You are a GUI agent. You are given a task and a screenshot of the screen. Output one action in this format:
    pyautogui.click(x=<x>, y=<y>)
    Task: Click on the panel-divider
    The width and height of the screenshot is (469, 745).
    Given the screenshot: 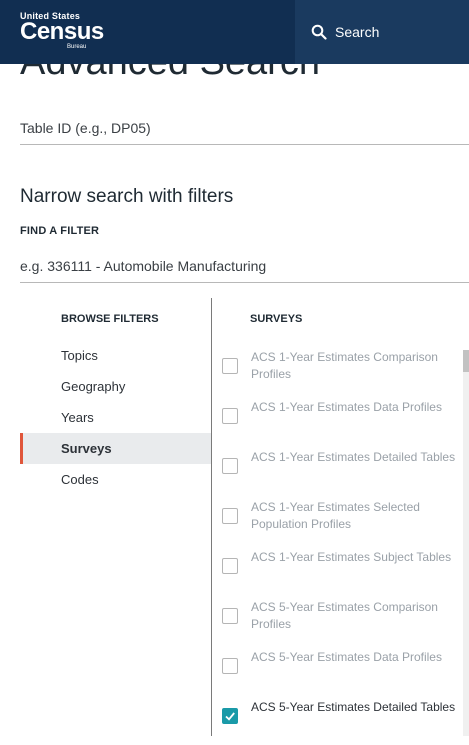 What is the action you would take?
    pyautogui.click(x=211, y=517)
    